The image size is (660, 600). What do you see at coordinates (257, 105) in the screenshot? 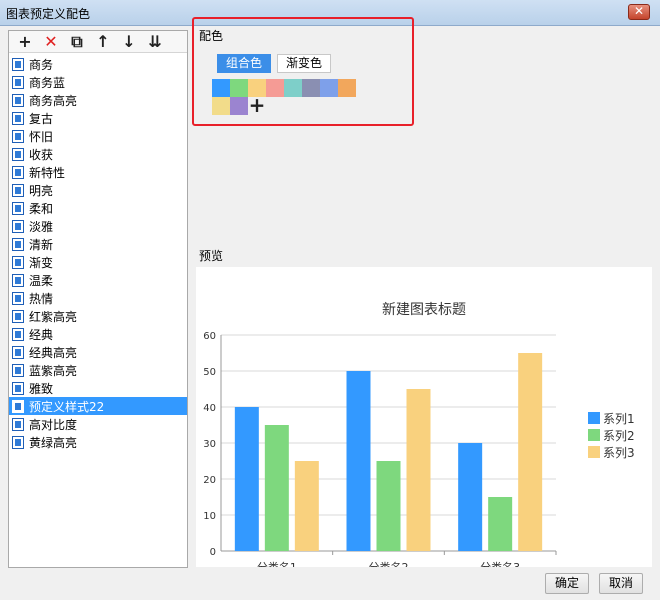
I see `add-color-icon: +` at bounding box center [257, 105].